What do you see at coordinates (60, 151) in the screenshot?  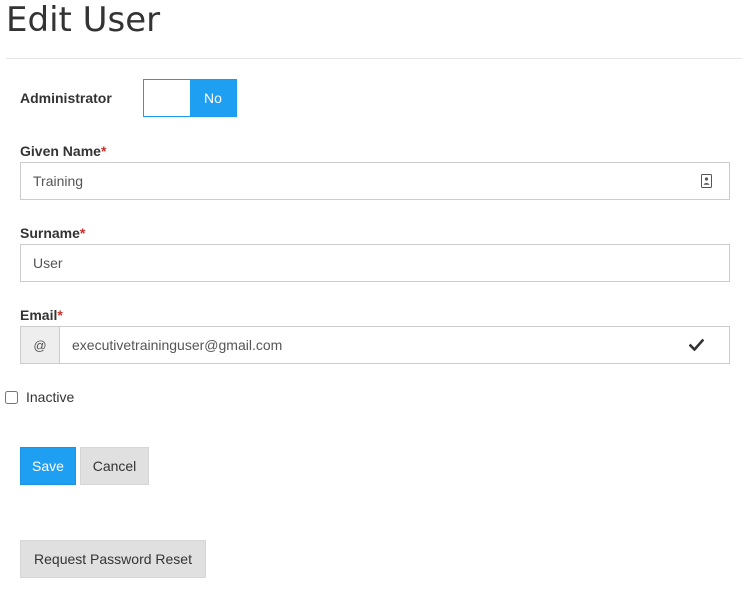 I see `given-name-label-text: Given Name` at bounding box center [60, 151].